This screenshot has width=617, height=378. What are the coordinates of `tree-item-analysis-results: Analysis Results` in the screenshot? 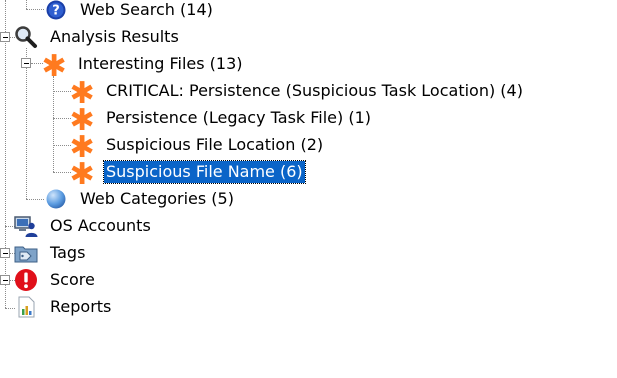 It's located at (97, 36).